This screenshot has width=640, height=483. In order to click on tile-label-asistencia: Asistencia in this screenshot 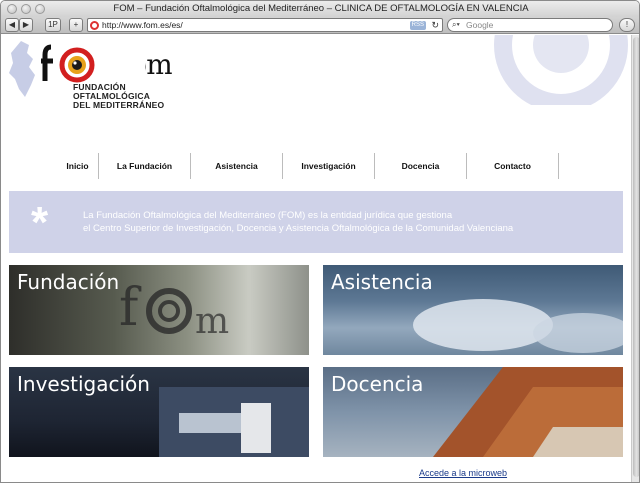, I will do `click(382, 282)`.